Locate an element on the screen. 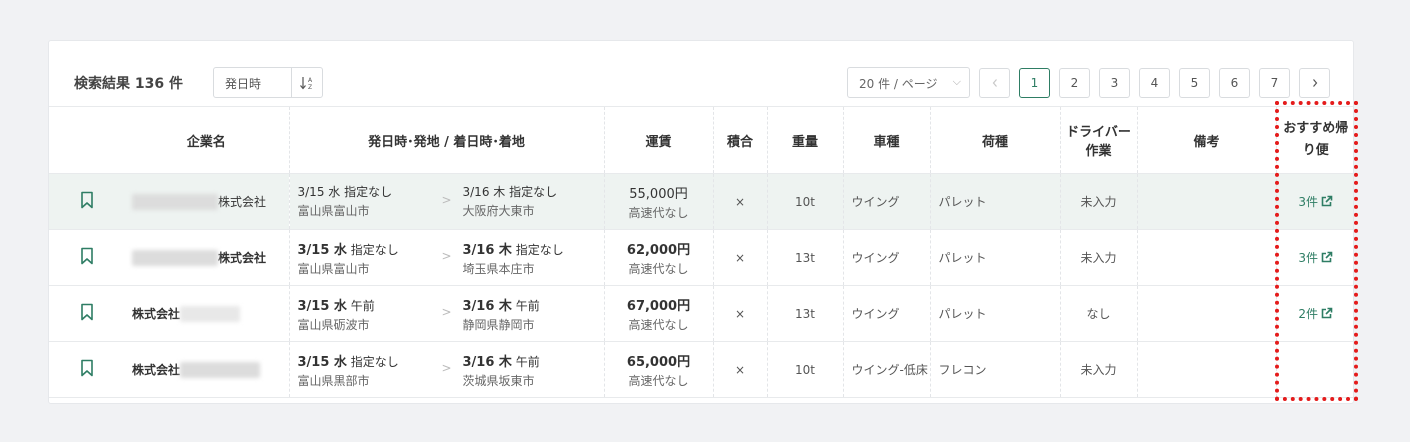  fare-cell: 62,000円 高速代なし is located at coordinates (659, 257).